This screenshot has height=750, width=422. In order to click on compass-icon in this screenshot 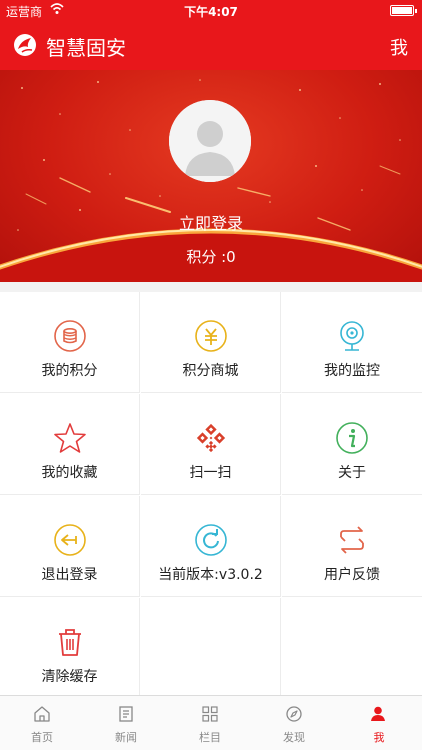, I will do `click(294, 714)`.